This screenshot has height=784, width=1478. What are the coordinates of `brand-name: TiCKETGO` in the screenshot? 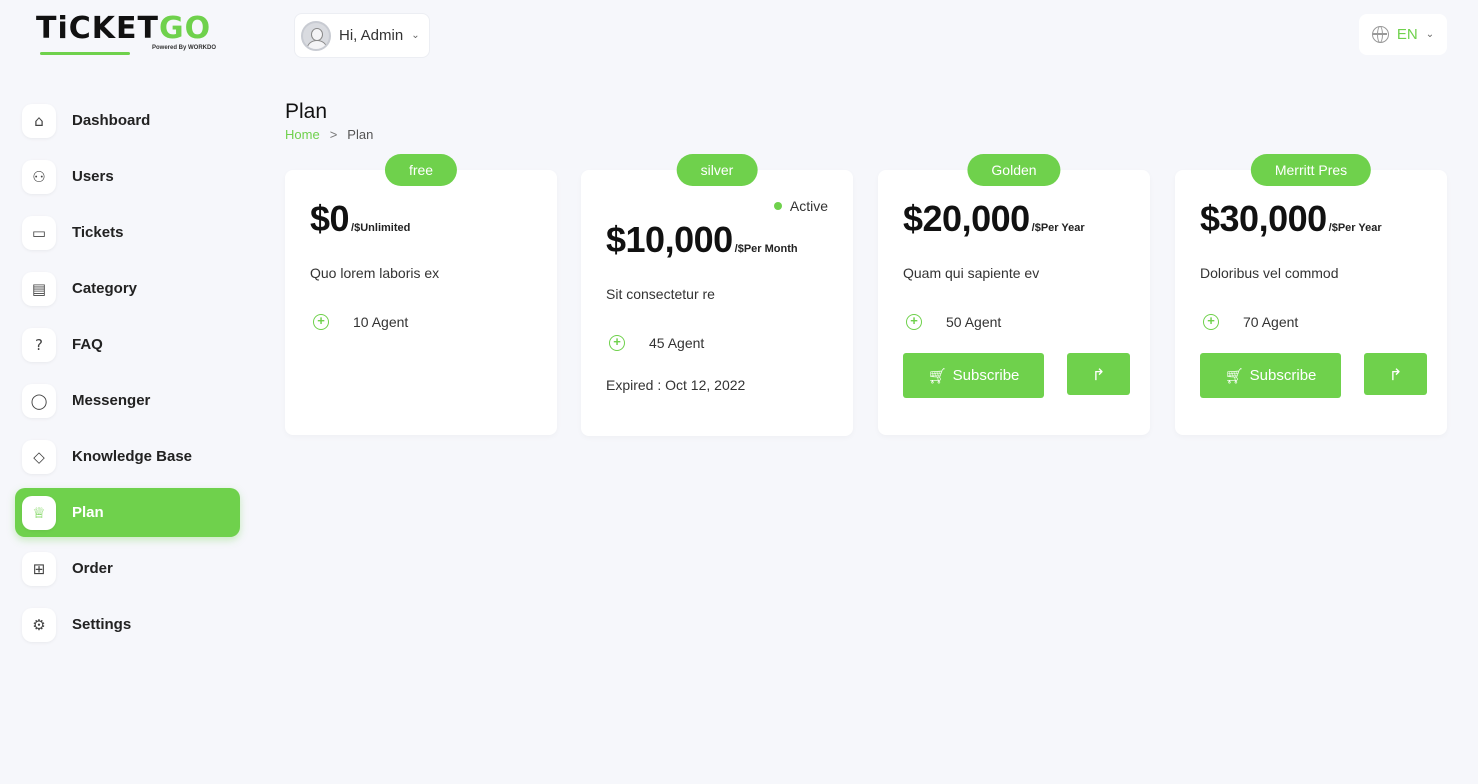 It's located at (124, 28).